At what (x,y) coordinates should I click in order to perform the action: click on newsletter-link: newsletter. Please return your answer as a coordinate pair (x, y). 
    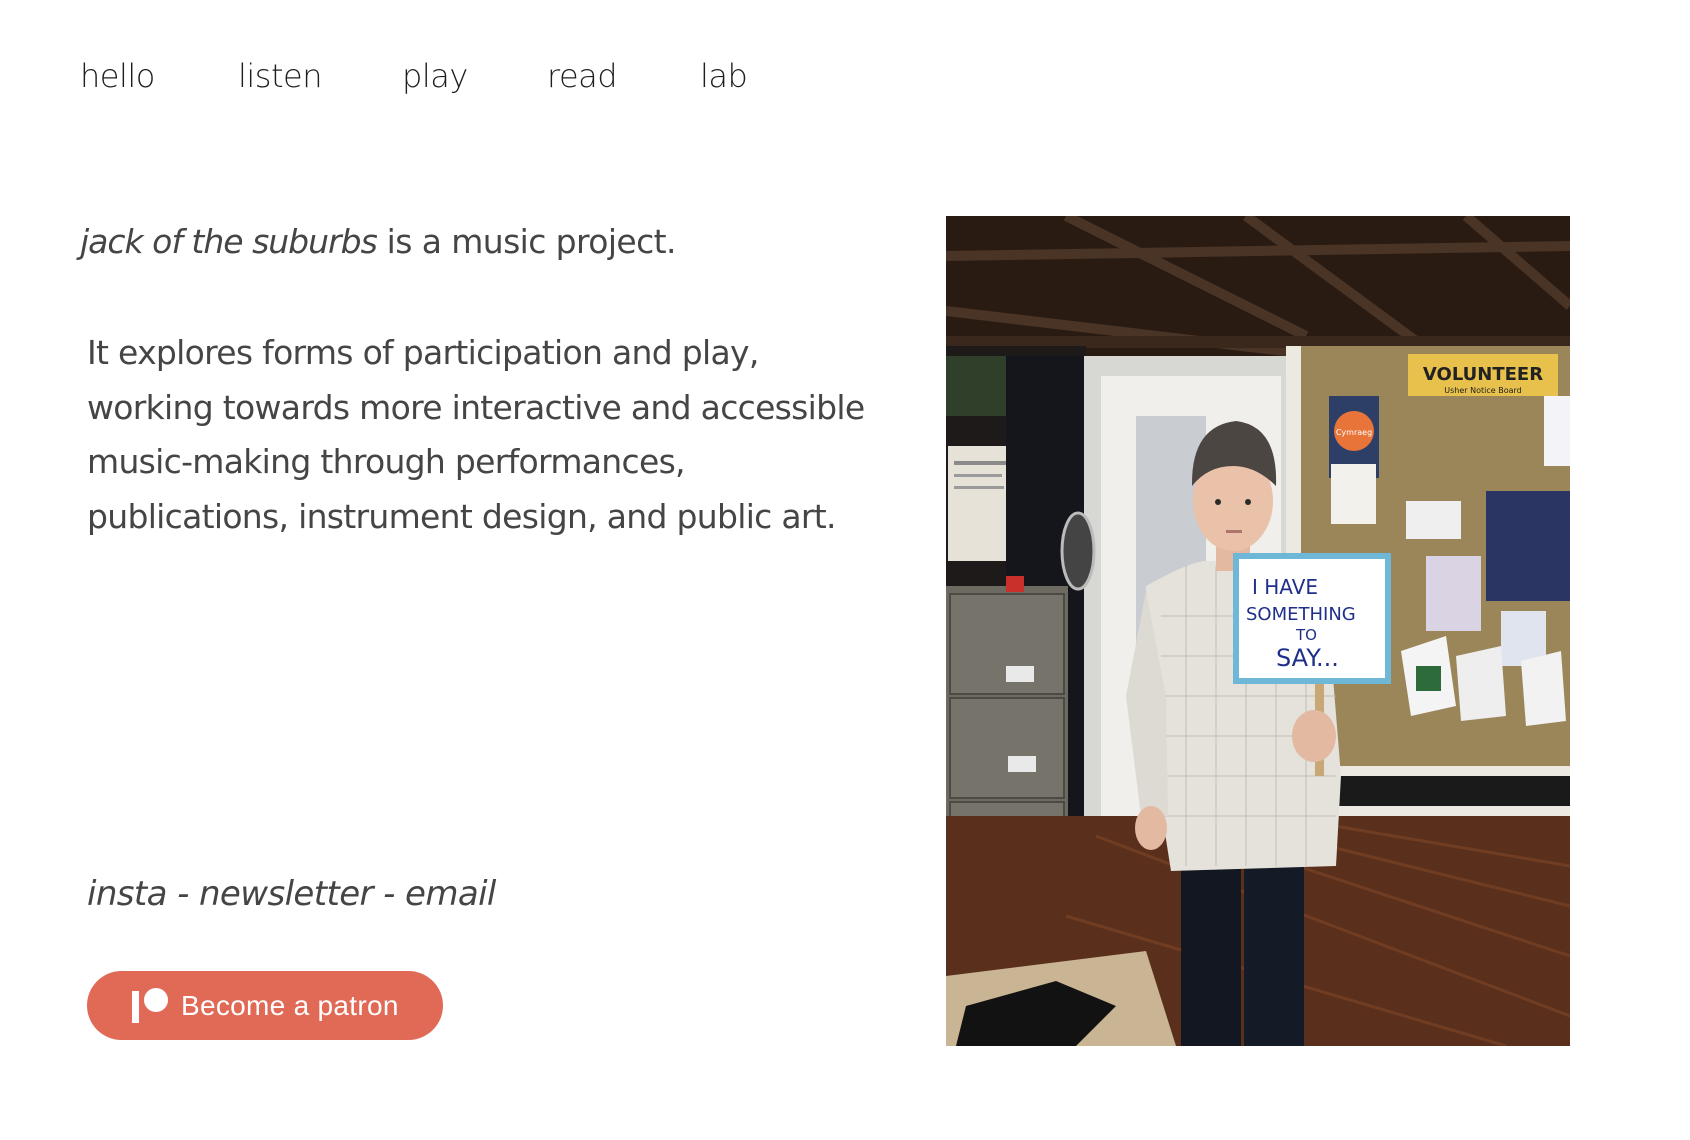
    Looking at the image, I should click on (286, 894).